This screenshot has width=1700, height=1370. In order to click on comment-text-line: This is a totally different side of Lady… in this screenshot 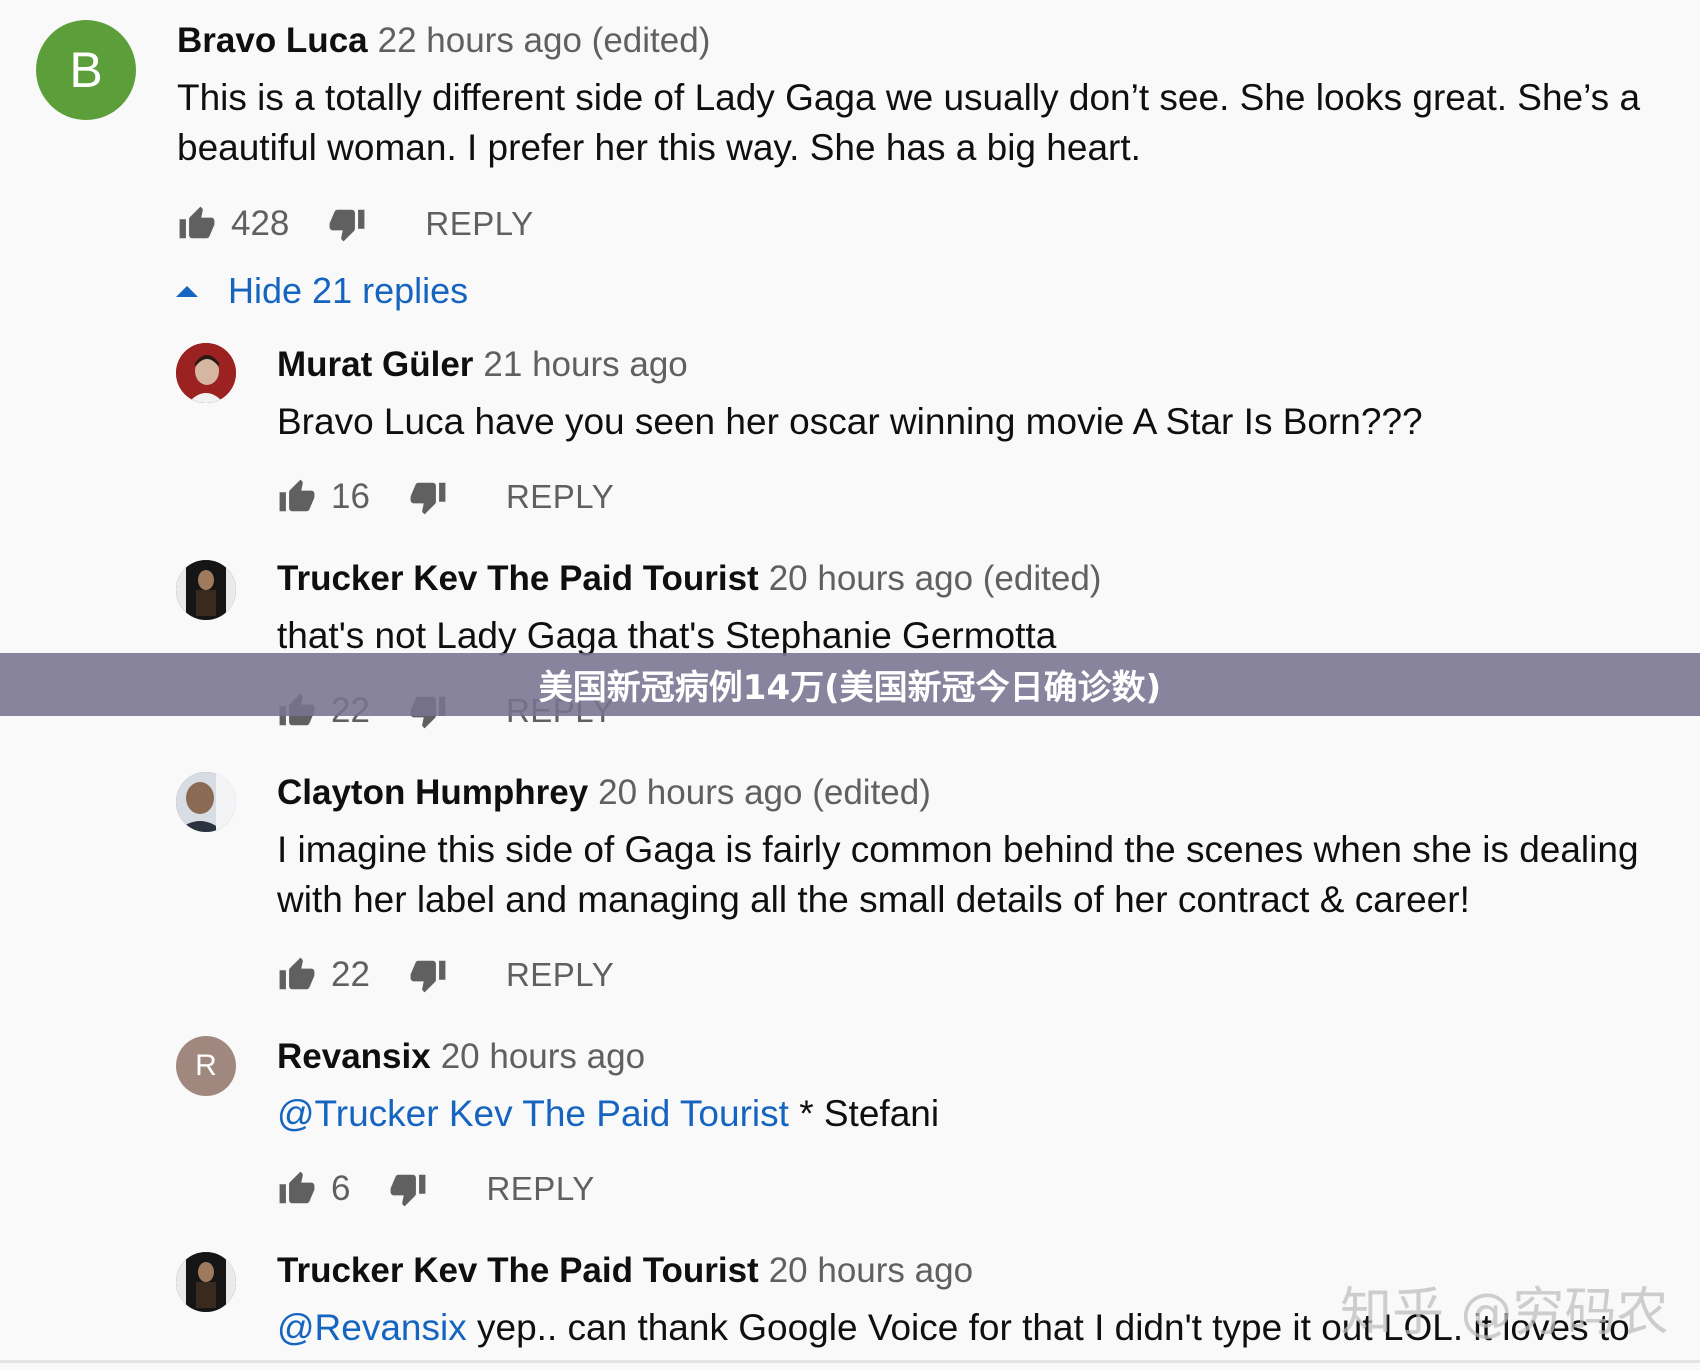, I will do `click(909, 97)`.